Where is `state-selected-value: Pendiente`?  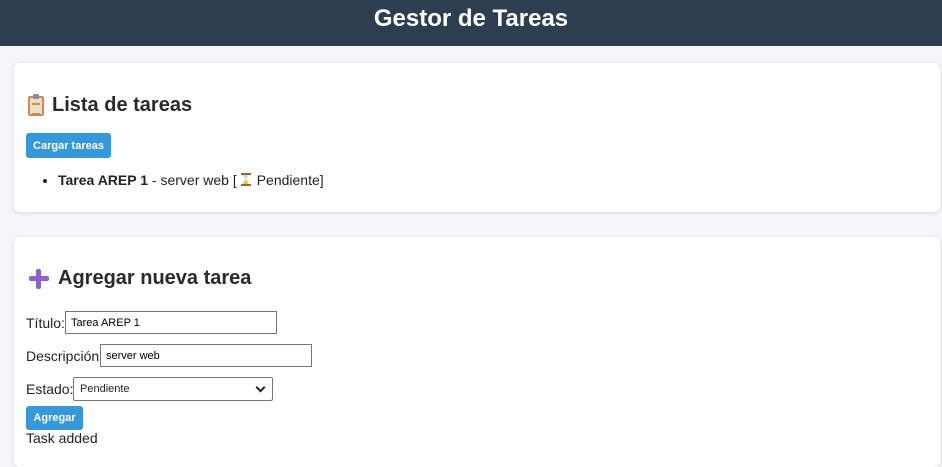 state-selected-value: Pendiente is located at coordinates (105, 389).